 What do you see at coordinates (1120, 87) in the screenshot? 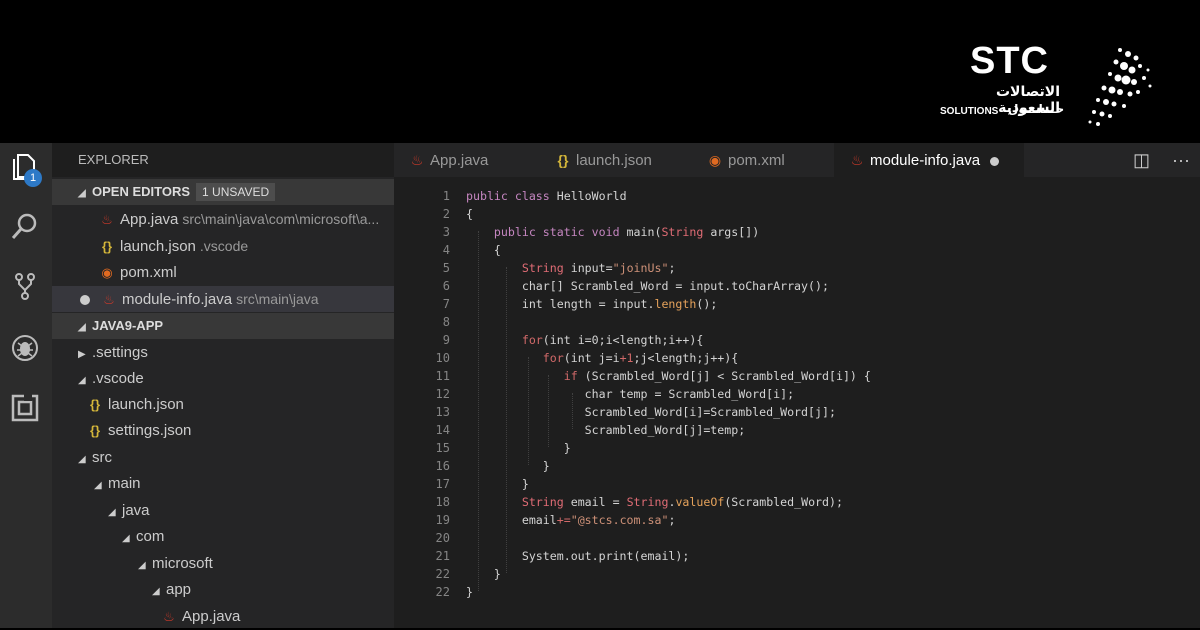
I see `logo-mark-icon` at bounding box center [1120, 87].